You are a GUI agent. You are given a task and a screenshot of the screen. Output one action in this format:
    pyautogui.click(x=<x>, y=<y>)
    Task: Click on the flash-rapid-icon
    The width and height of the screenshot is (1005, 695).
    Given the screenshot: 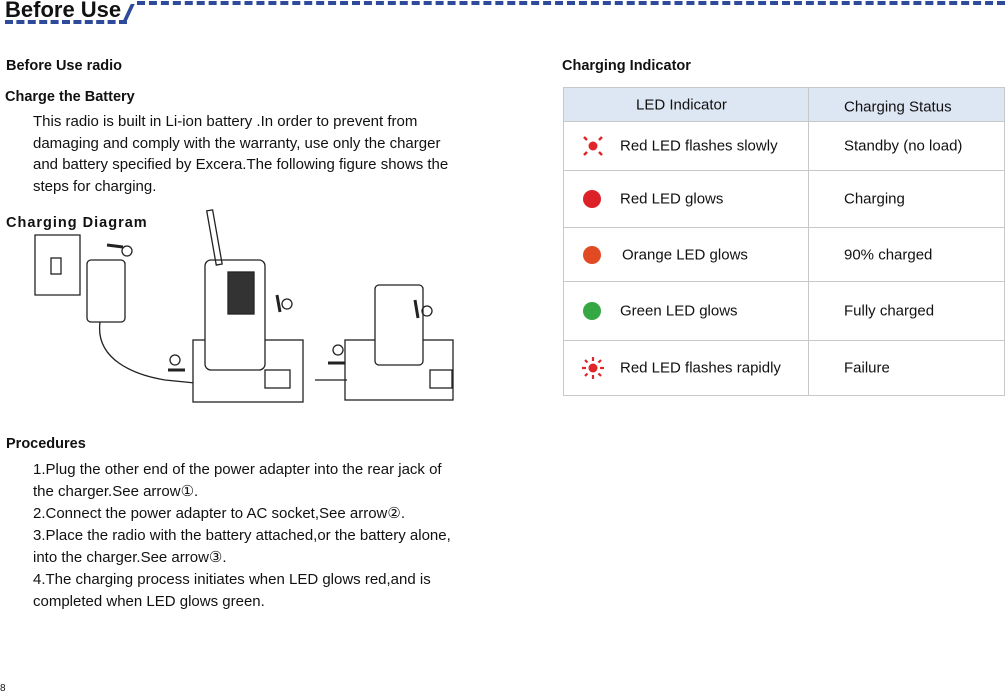 What is the action you would take?
    pyautogui.click(x=593, y=368)
    